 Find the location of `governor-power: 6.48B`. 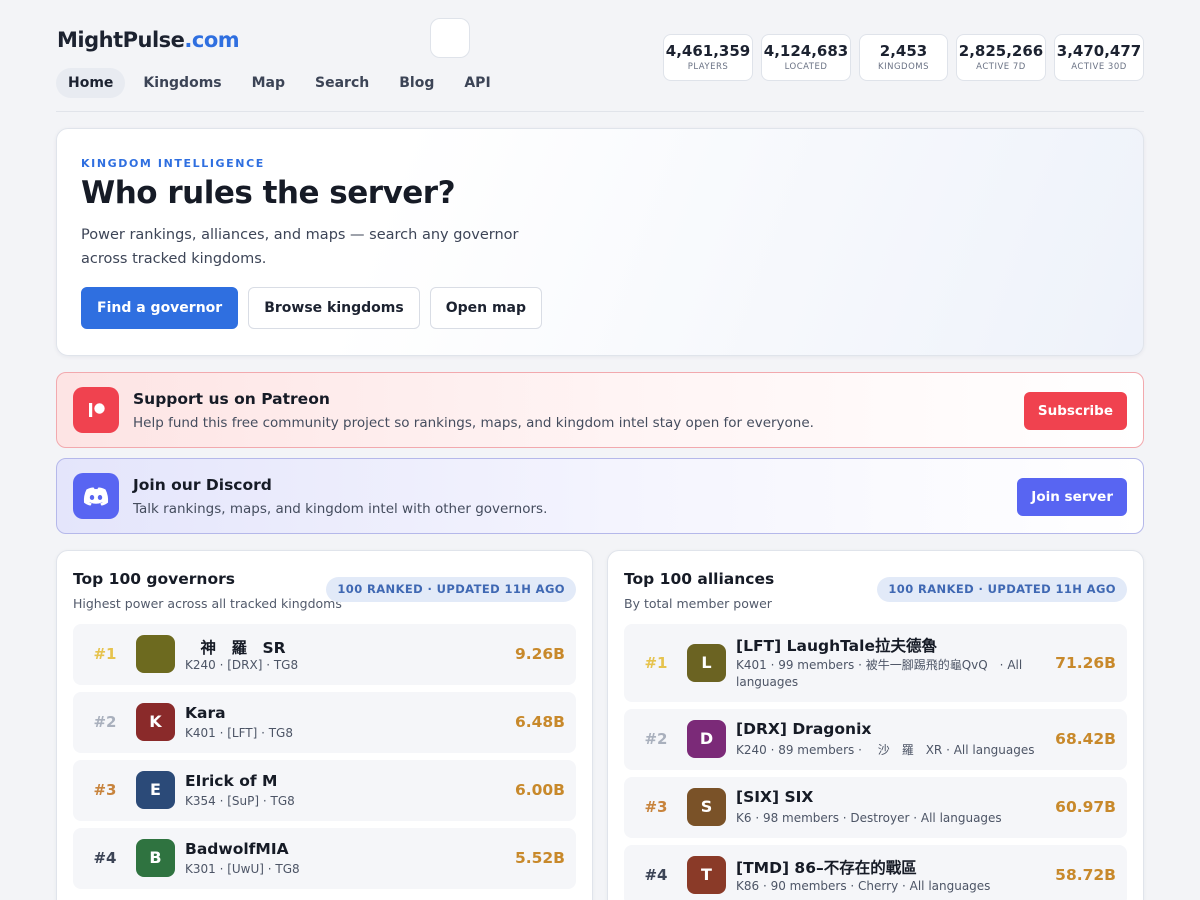

governor-power: 6.48B is located at coordinates (539, 722).